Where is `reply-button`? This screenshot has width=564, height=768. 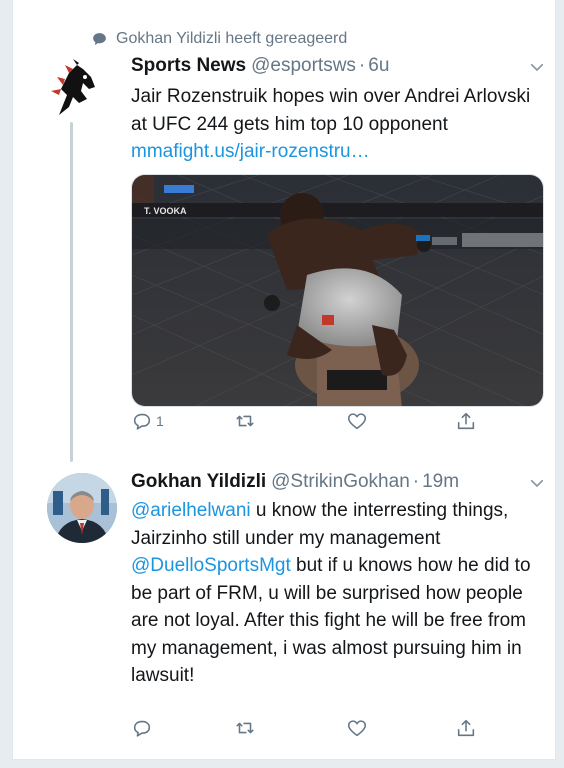
reply-button is located at coordinates (142, 728).